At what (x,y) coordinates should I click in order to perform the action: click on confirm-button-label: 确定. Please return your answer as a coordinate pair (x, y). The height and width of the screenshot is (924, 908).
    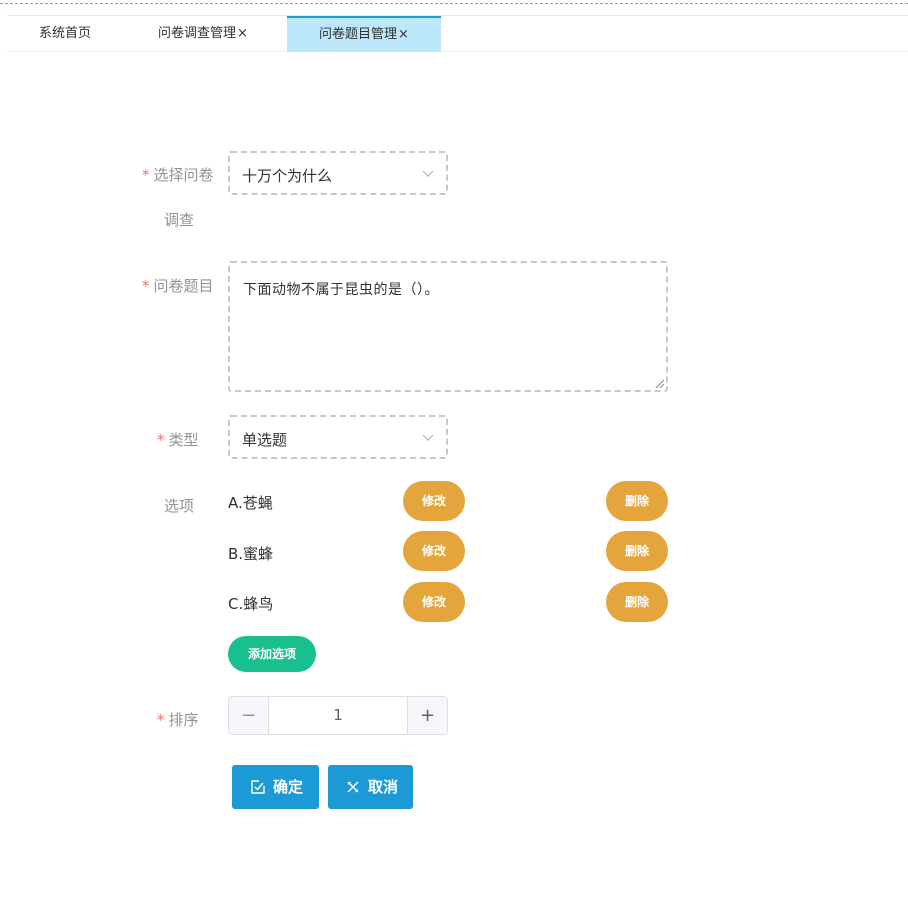
    Looking at the image, I should click on (288, 787).